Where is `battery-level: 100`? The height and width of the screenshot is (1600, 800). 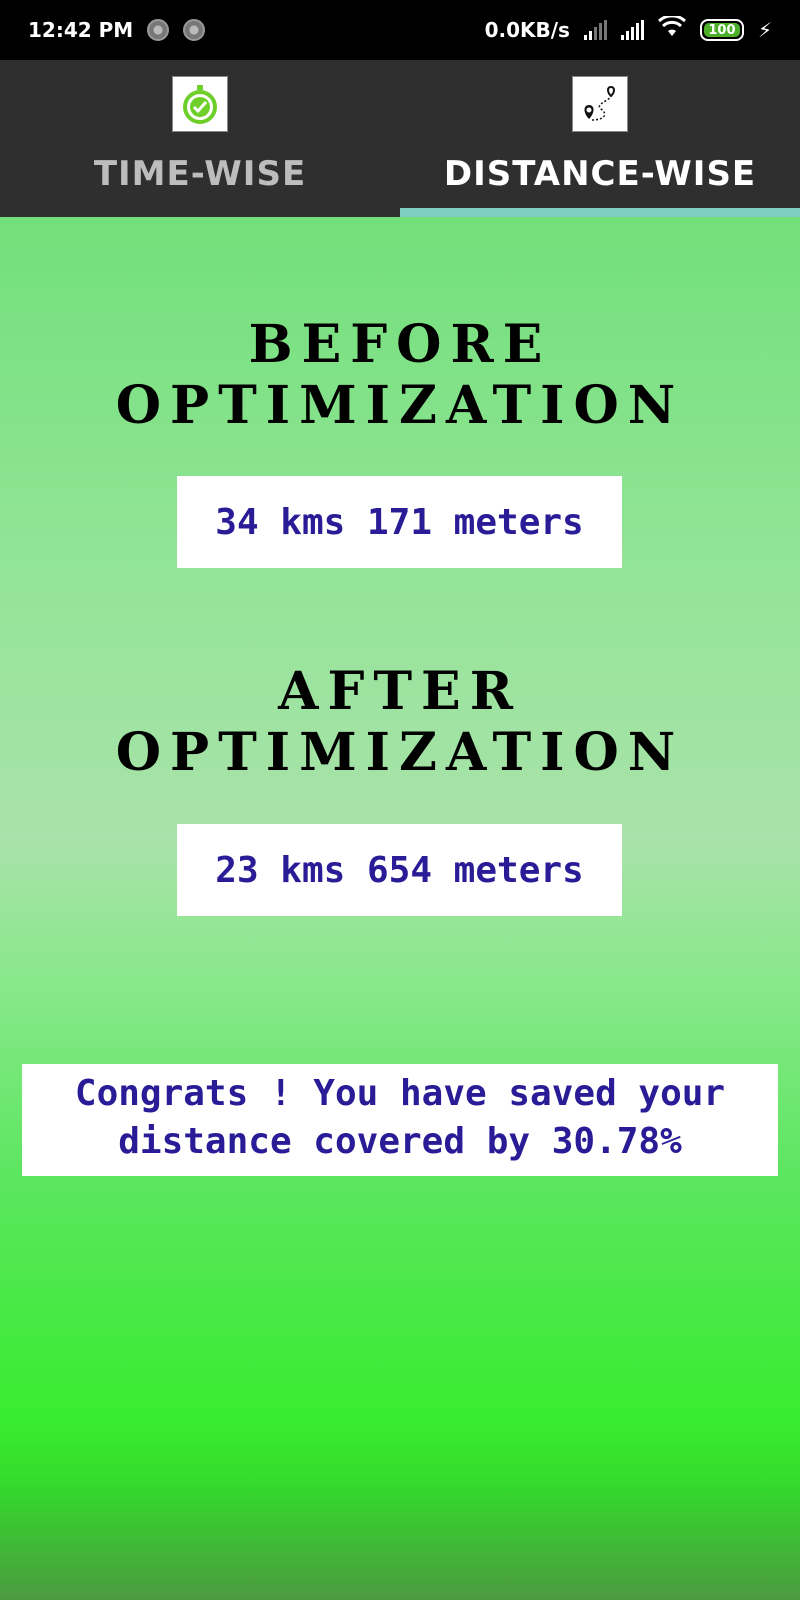
battery-level: 100 is located at coordinates (721, 30).